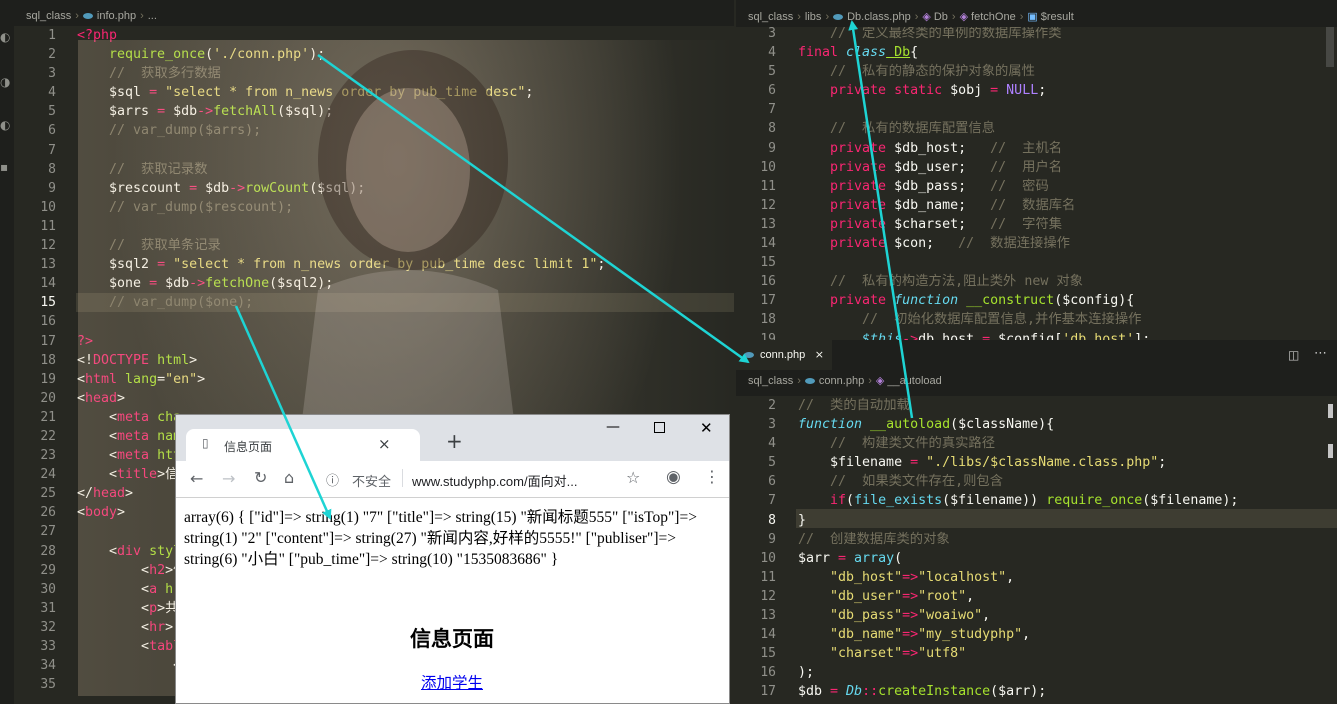 The image size is (1337, 704). What do you see at coordinates (1018, 424) in the screenshot?
I see `code-line: function __autoload($className){` at bounding box center [1018, 424].